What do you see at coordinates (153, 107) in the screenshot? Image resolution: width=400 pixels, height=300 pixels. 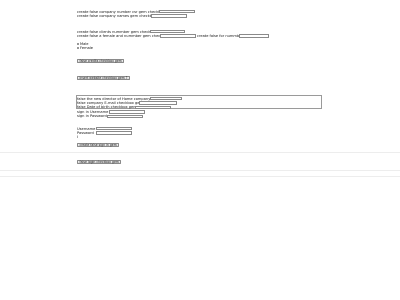 I see `date-of-birth-input` at bounding box center [153, 107].